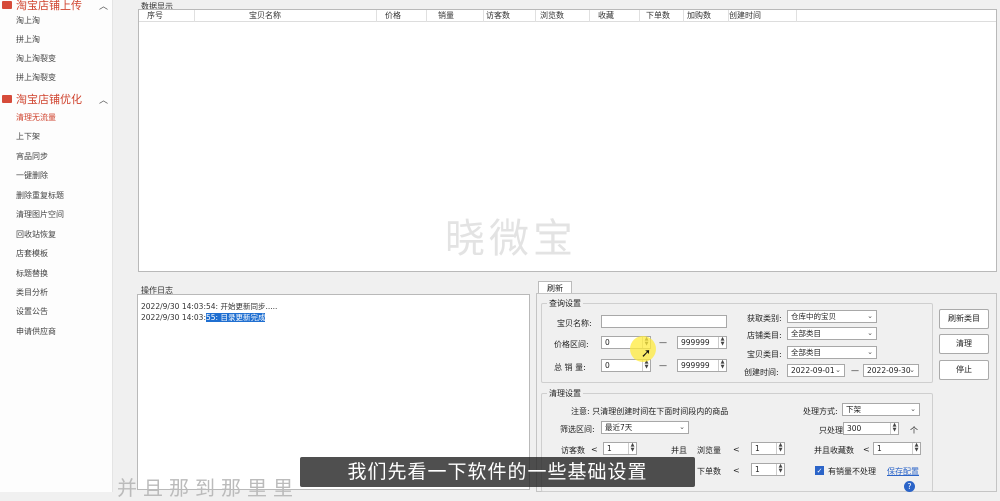 The width and height of the screenshot is (1000, 501). What do you see at coordinates (762, 16) in the screenshot?
I see `col-header: 创建时间` at bounding box center [762, 16].